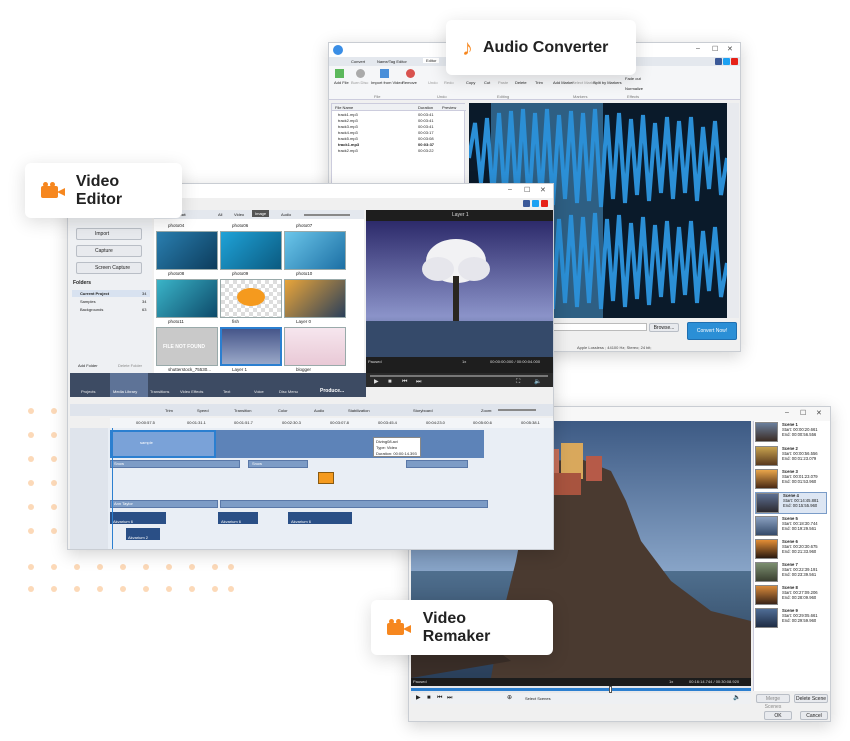  Describe the element at coordinates (319, 410) in the screenshot. I see `tool-audio: Audio` at that location.